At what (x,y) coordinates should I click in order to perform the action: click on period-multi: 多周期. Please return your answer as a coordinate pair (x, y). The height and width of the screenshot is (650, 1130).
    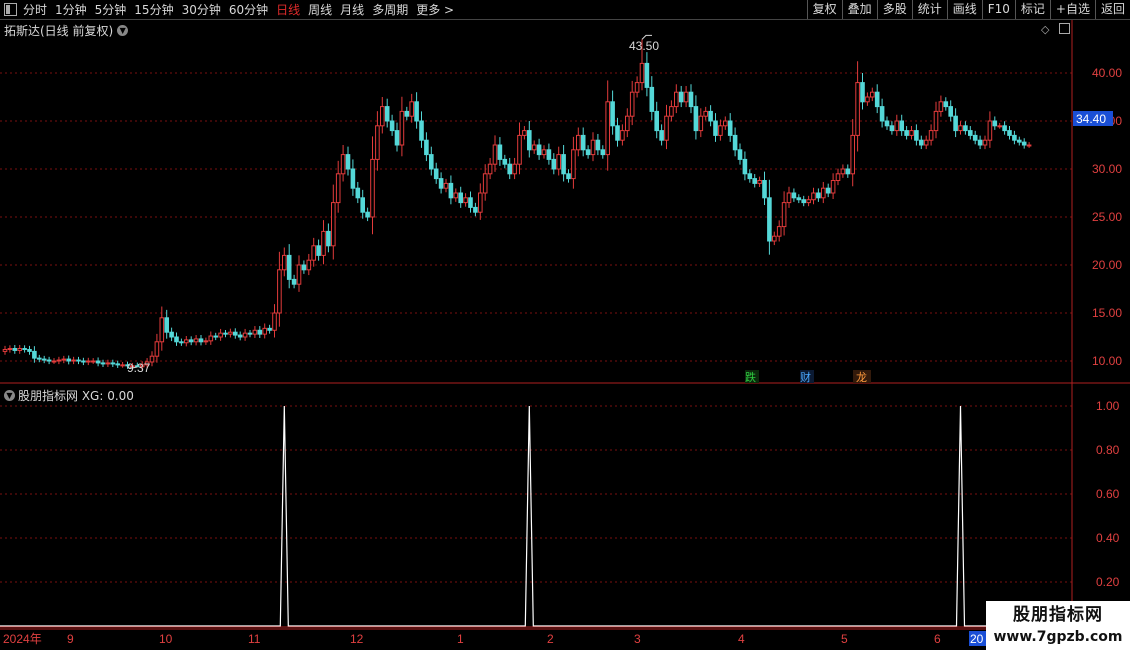
    Looking at the image, I should click on (390, 9).